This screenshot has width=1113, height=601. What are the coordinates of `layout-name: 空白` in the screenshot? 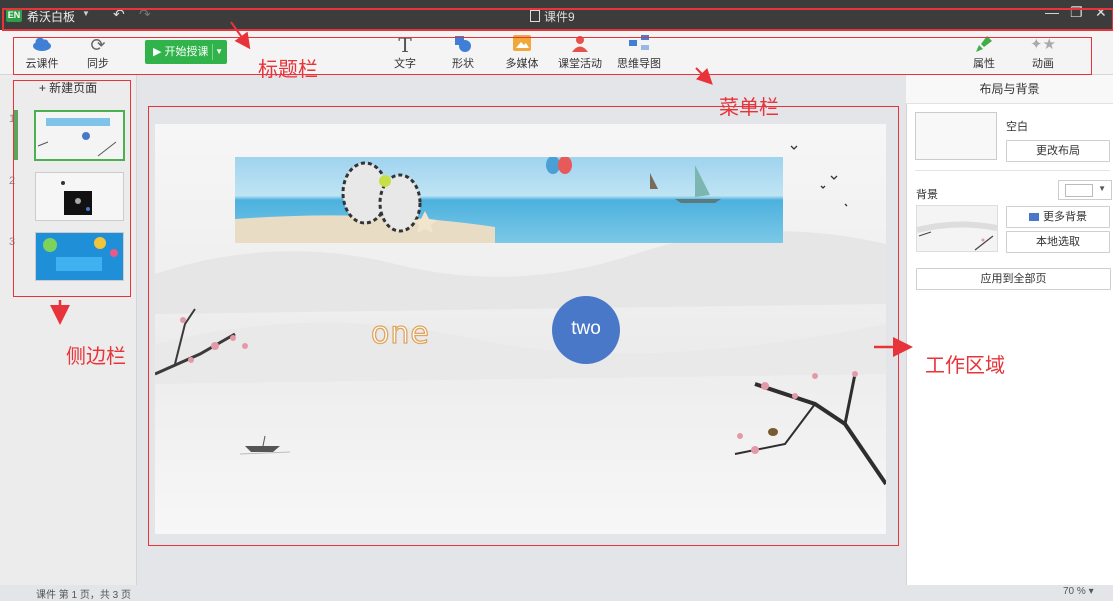 It's located at (1017, 127).